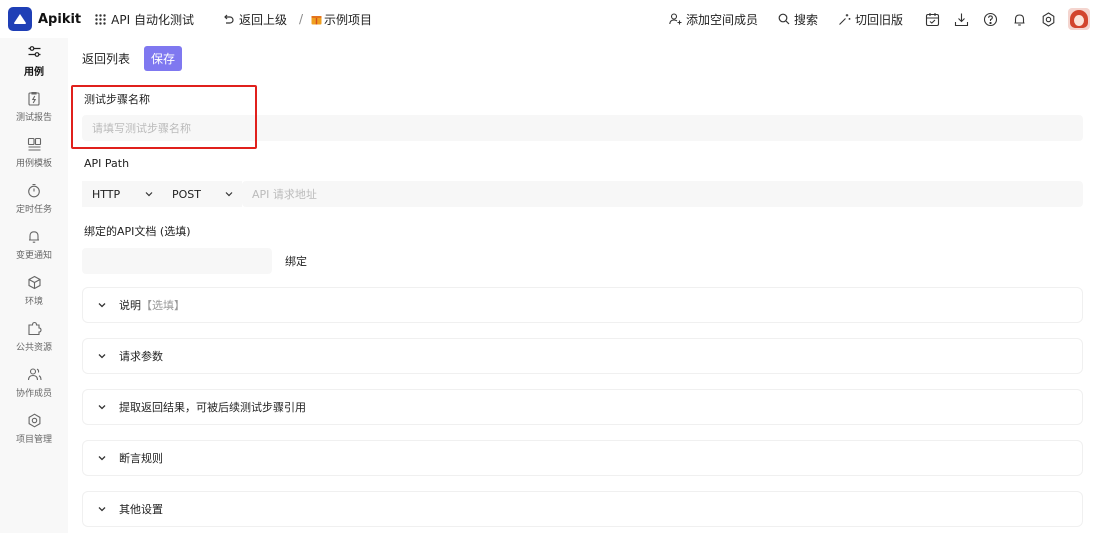 Image resolution: width=1098 pixels, height=533 pixels. I want to click on panel-title: 断言规则, so click(141, 458).